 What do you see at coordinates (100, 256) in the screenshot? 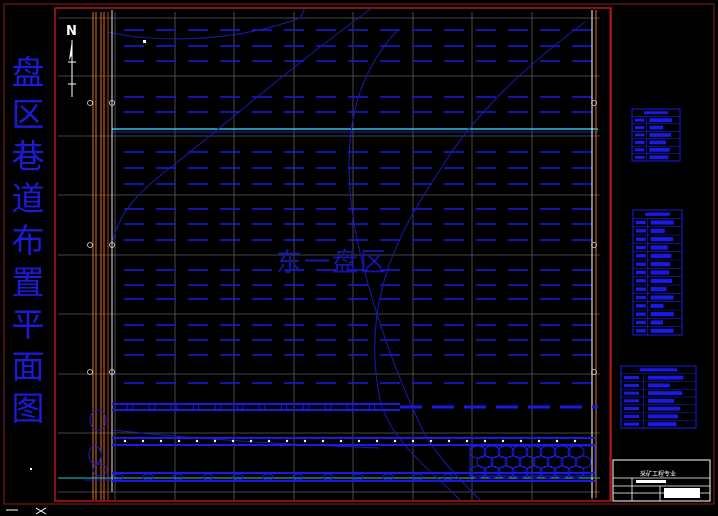
I see `main-shaft-roadways` at bounding box center [100, 256].